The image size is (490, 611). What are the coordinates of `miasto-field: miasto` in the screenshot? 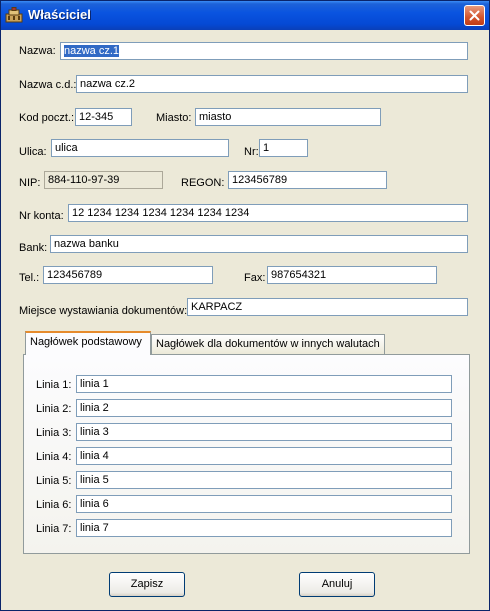 It's located at (288, 117).